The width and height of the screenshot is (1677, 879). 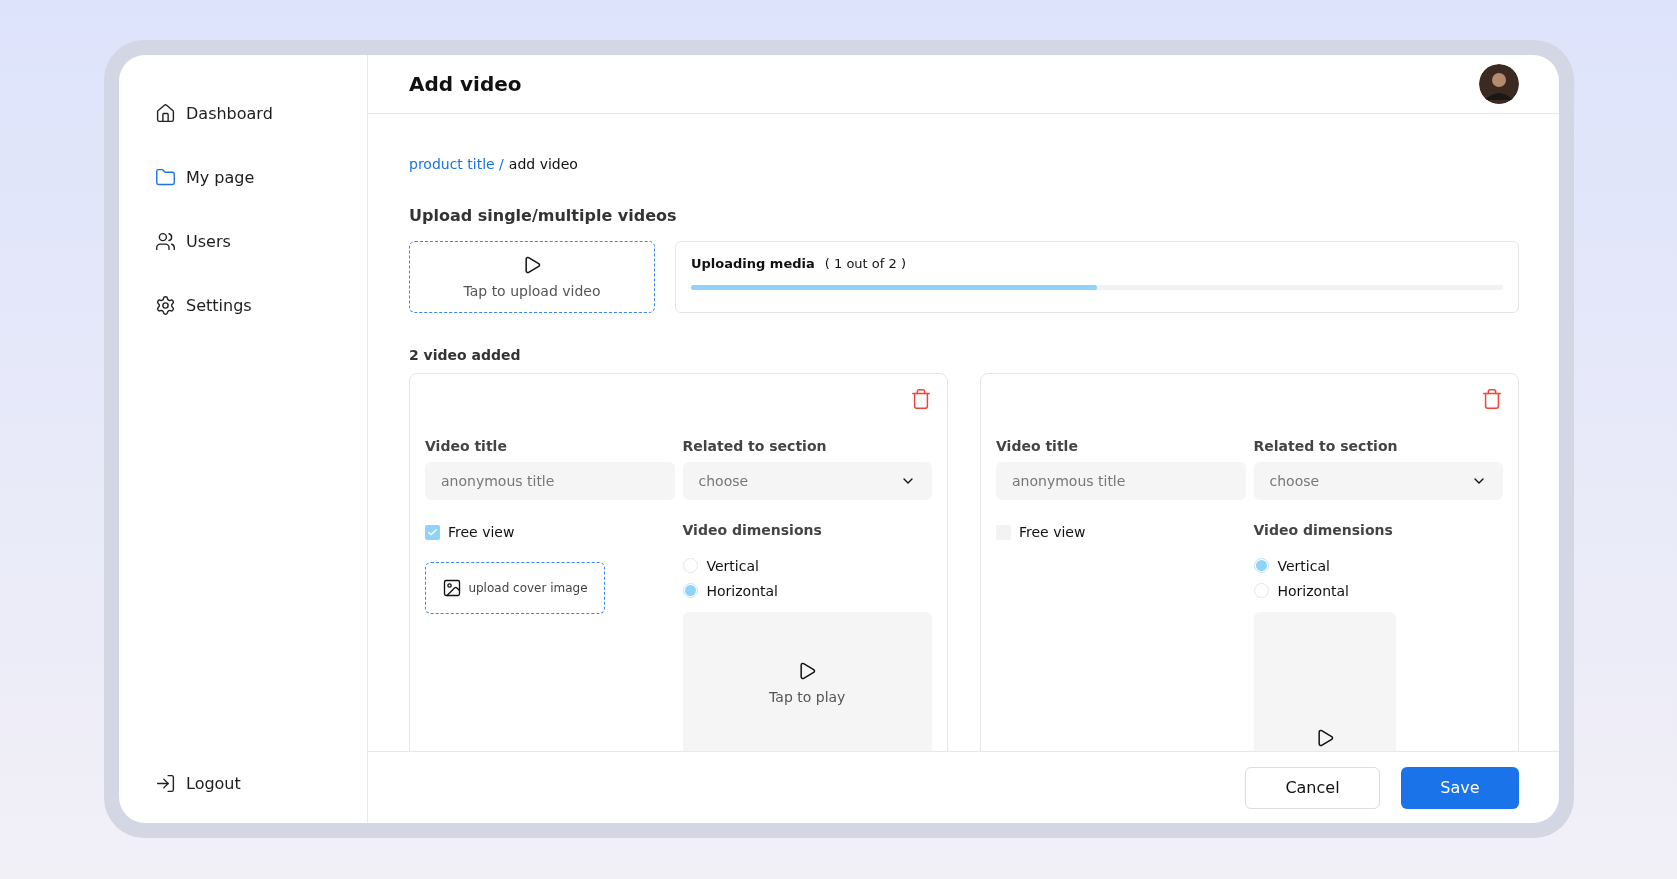 I want to click on progress-title: Uploading media, so click(x=753, y=263).